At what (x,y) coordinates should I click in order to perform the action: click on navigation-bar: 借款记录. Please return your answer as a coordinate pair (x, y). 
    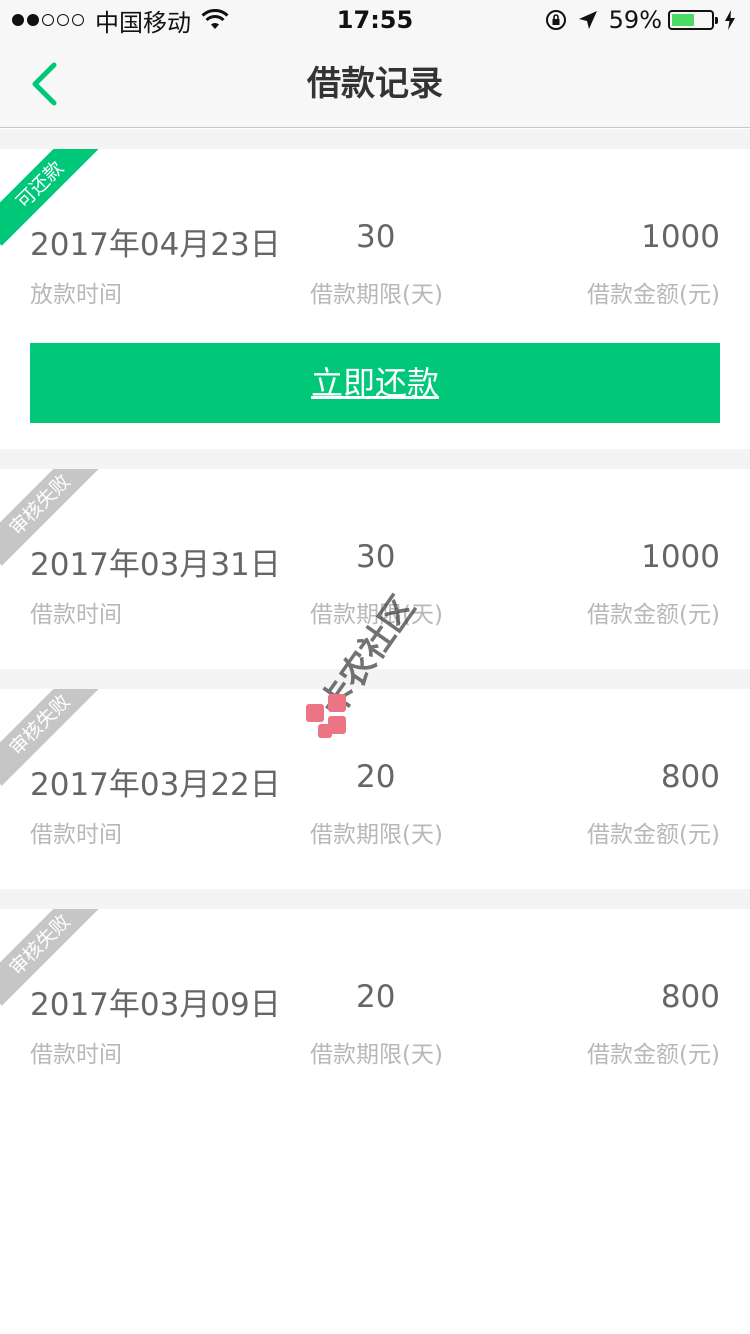
    Looking at the image, I should click on (375, 84).